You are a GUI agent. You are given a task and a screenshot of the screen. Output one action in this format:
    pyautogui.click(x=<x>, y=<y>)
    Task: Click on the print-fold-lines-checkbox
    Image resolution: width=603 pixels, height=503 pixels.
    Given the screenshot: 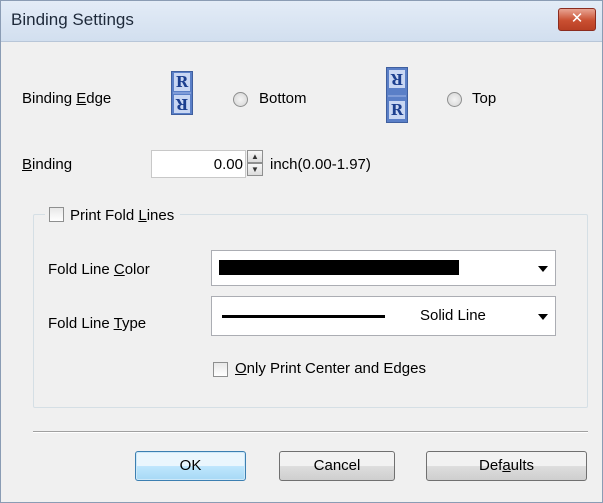 What is the action you would take?
    pyautogui.click(x=56, y=214)
    